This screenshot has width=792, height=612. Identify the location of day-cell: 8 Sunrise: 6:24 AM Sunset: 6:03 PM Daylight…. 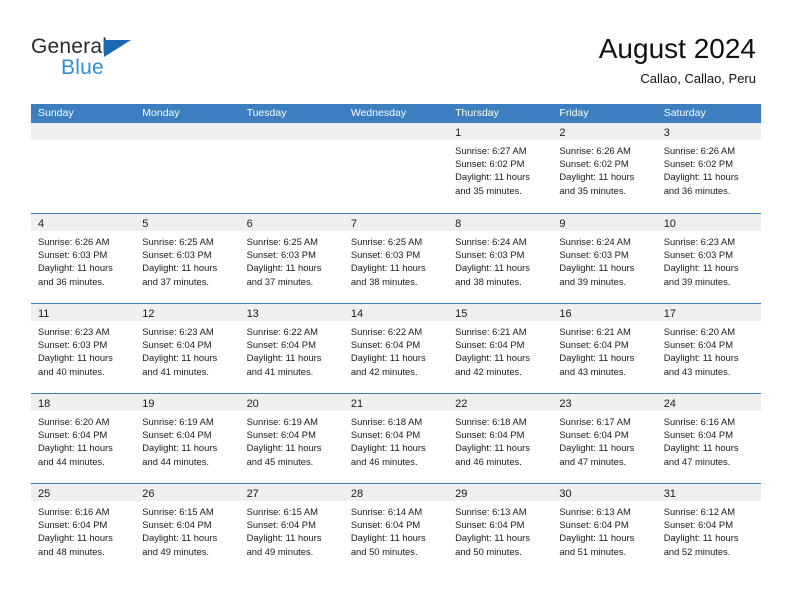
(500, 258).